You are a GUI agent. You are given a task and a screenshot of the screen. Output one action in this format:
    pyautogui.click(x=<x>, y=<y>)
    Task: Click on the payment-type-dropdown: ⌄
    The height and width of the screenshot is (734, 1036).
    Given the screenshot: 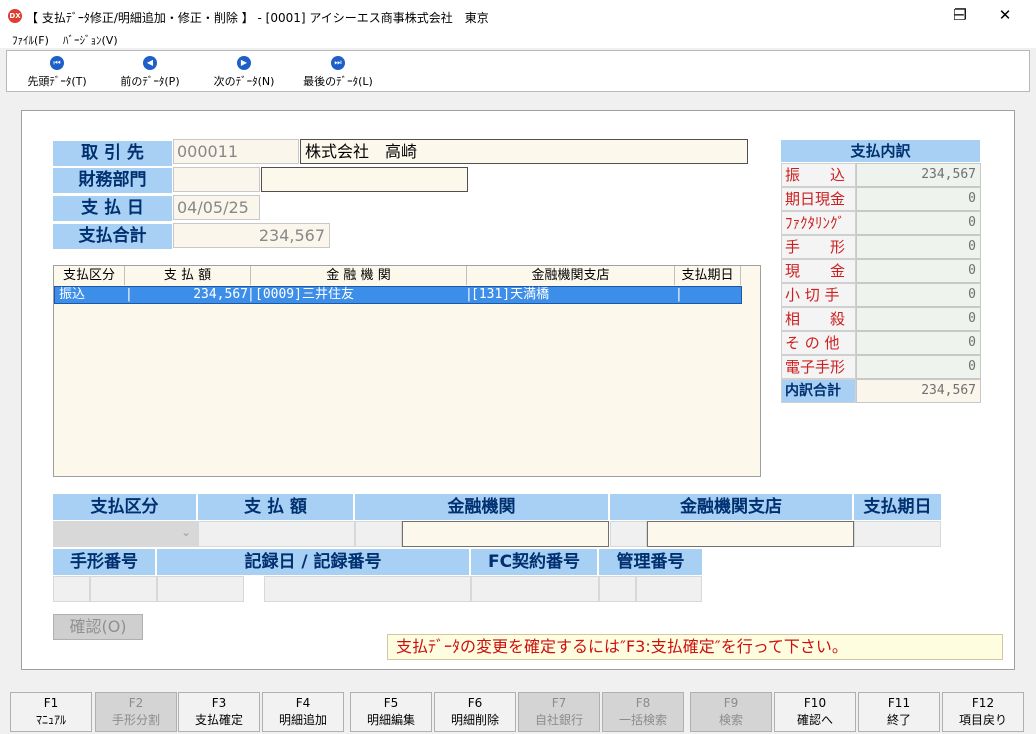 What is the action you would take?
    pyautogui.click(x=125, y=534)
    